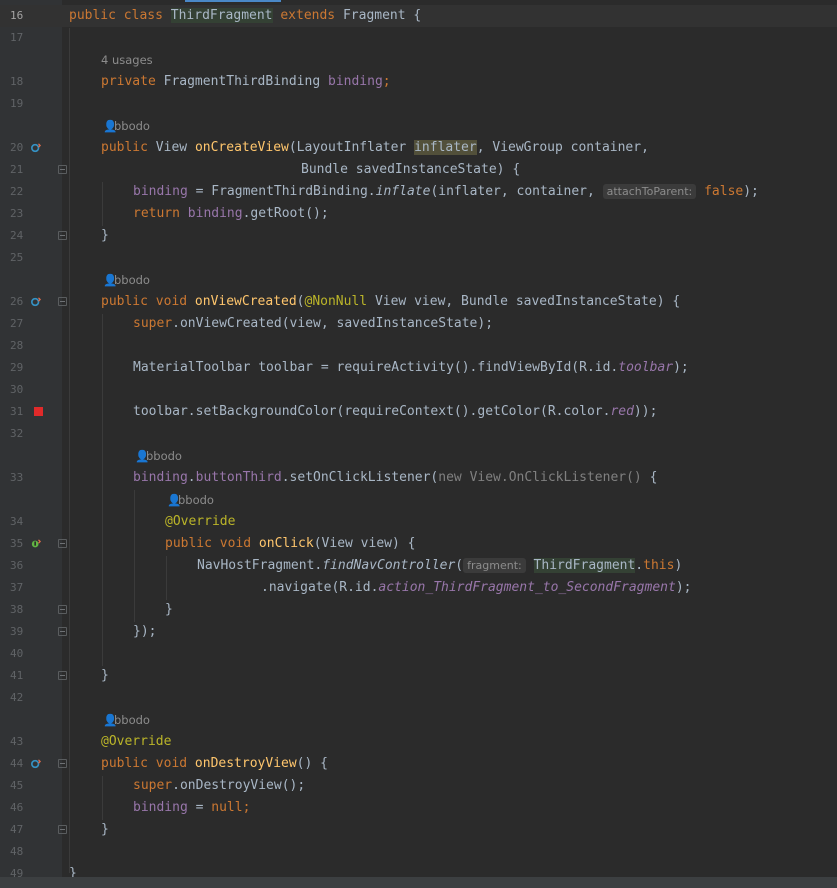 This screenshot has width=837, height=888. Describe the element at coordinates (17, 543) in the screenshot. I see `line-number: 35` at that location.